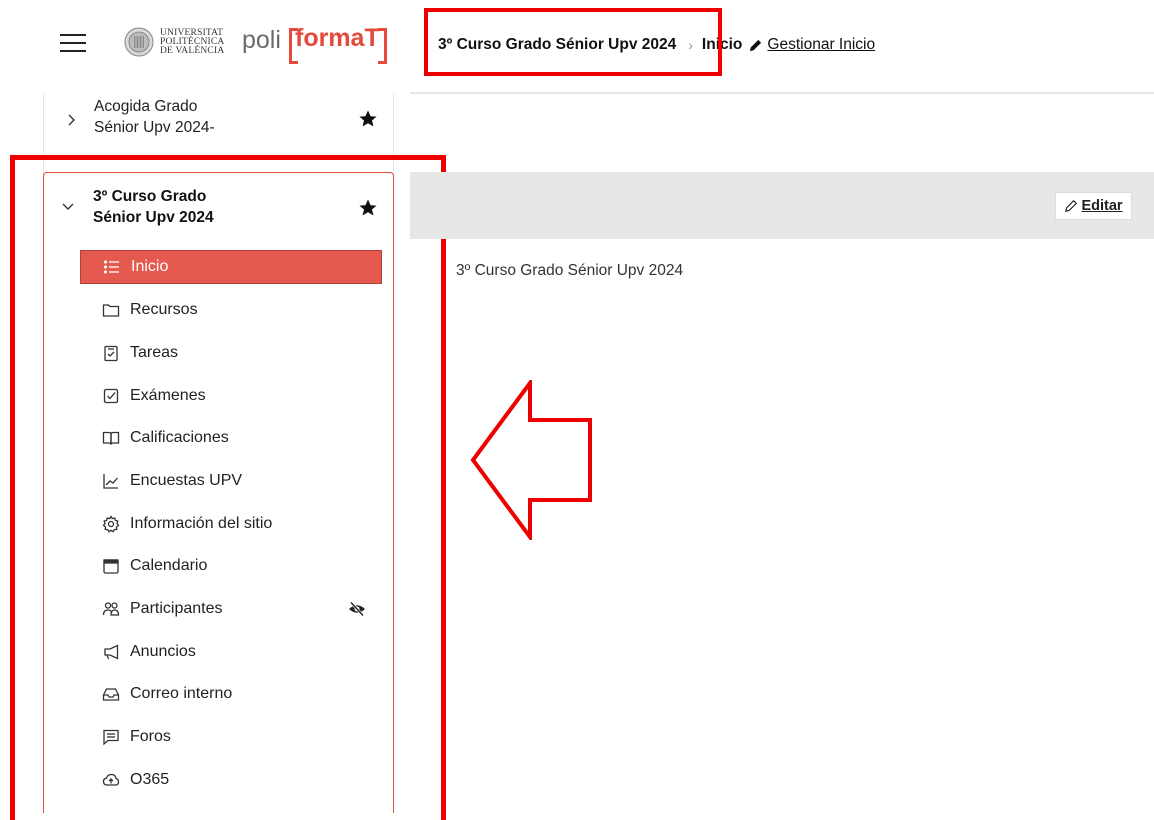  What do you see at coordinates (73, 43) in the screenshot?
I see `hamburger-menu-icon` at bounding box center [73, 43].